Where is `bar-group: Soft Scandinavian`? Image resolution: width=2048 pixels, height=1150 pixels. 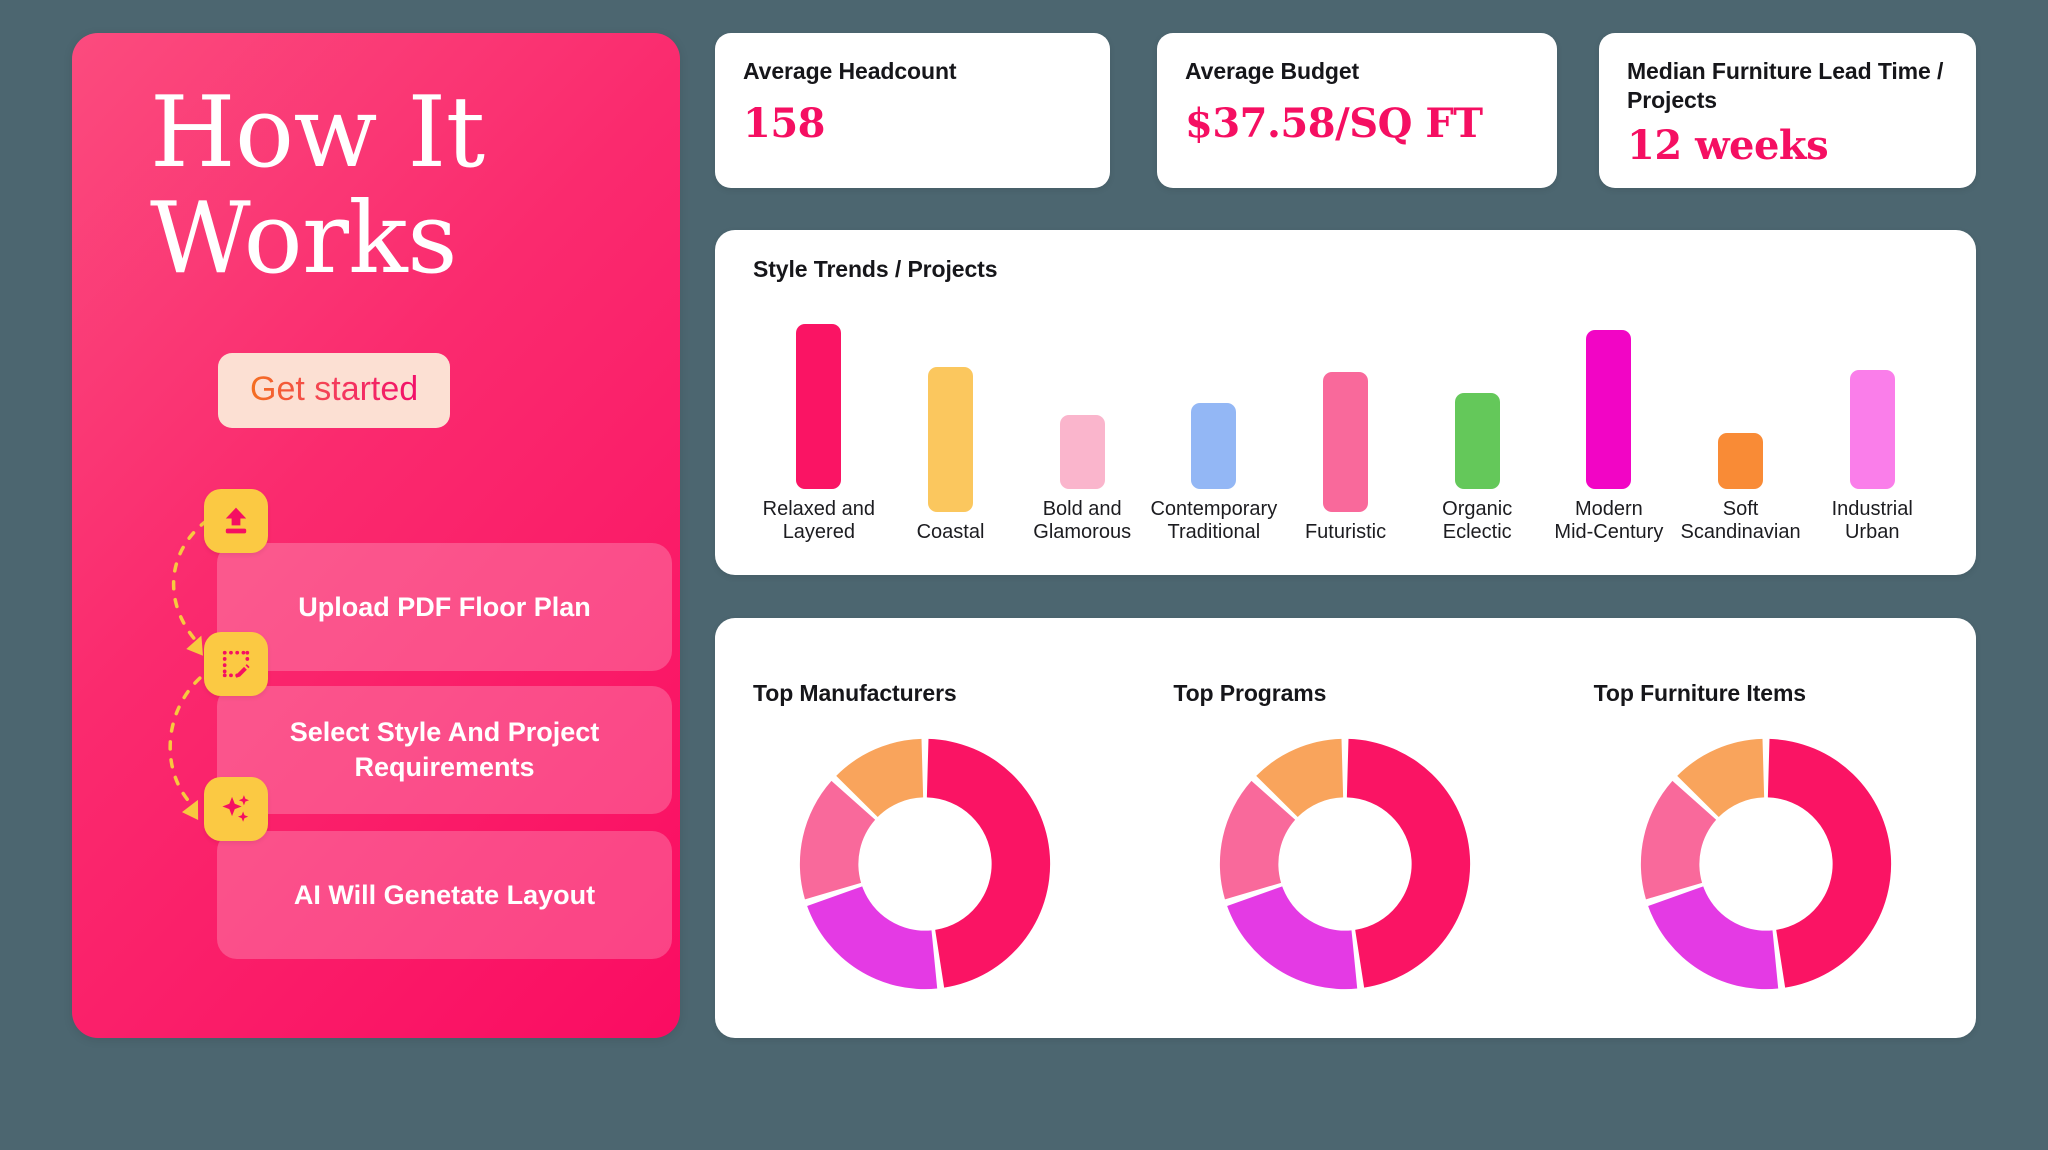
bar-group: Soft Scandinavian is located at coordinates (1741, 422).